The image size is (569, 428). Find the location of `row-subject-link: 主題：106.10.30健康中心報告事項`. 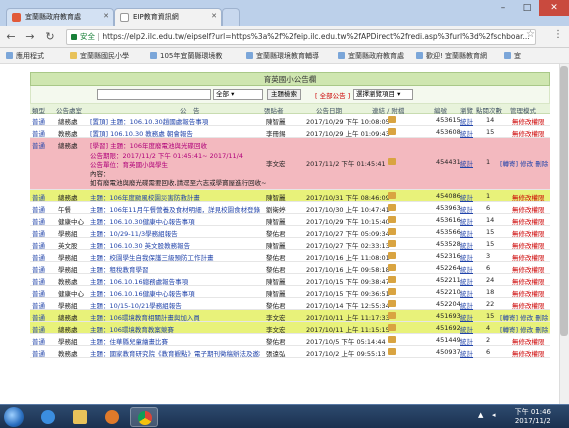

row-subject-link: 主題：106.10.30健康中心報告事項 is located at coordinates (175, 221).